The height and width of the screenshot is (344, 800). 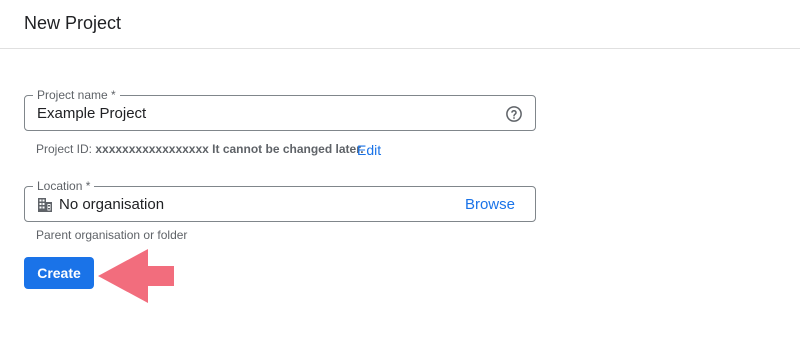 What do you see at coordinates (73, 23) in the screenshot?
I see `page-title: New Project` at bounding box center [73, 23].